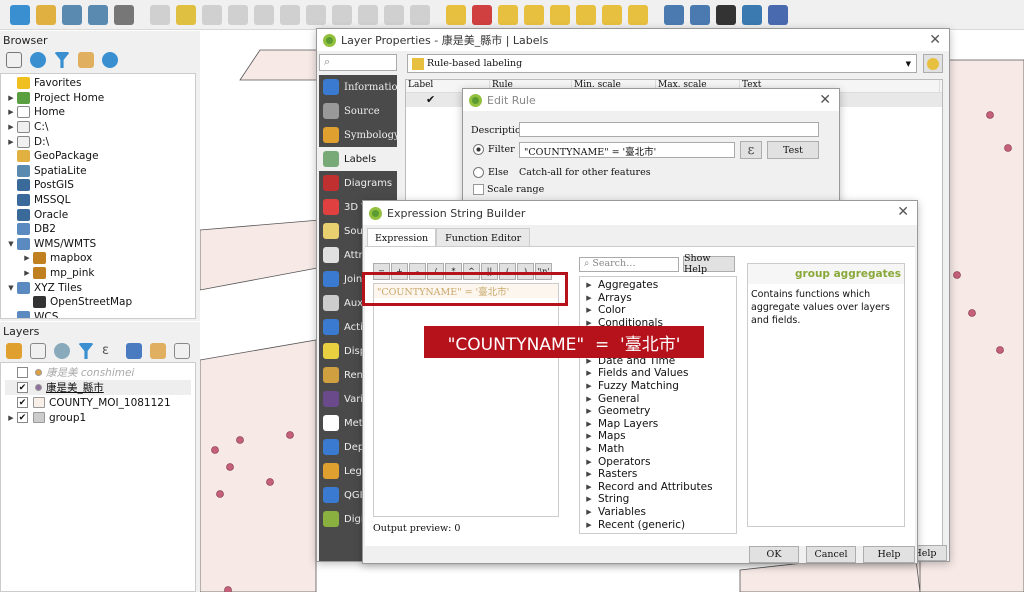  What do you see at coordinates (358, 87) in the screenshot?
I see `sidebar-item-information: Information` at bounding box center [358, 87].